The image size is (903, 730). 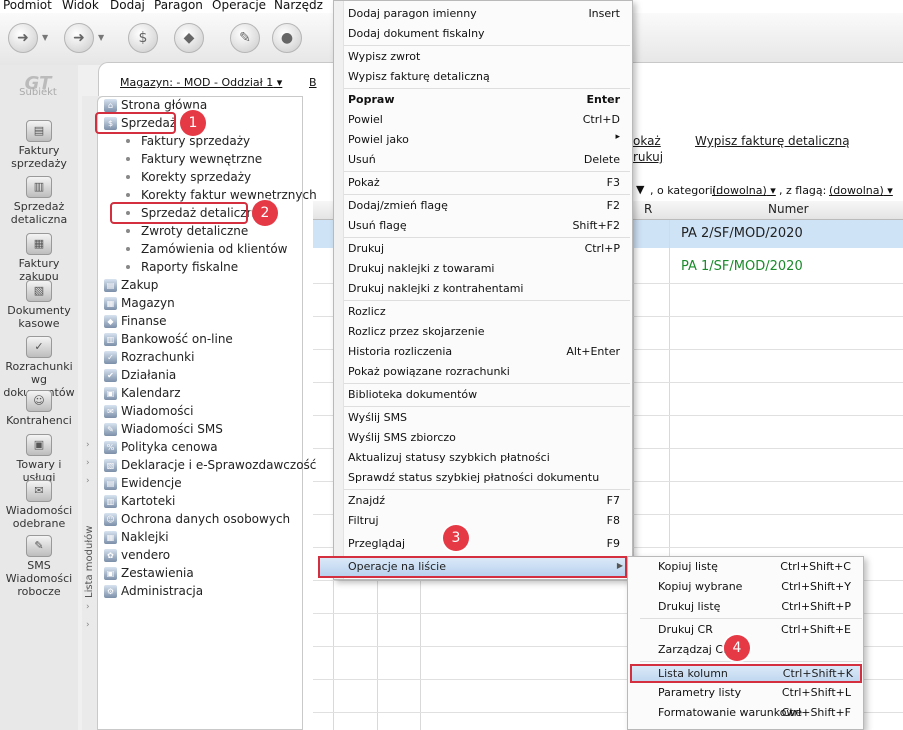 I want to click on submenu-zarzadzaj-cr: Zarządzaj CR, so click(x=694, y=649).